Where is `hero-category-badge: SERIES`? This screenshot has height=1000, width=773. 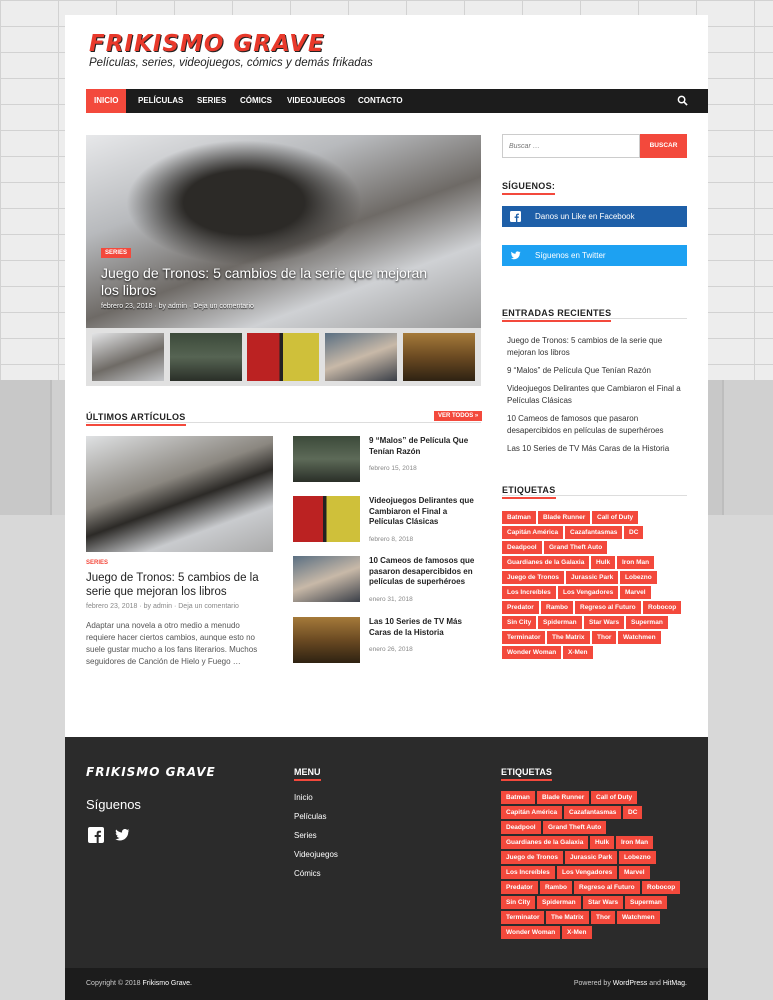 hero-category-badge: SERIES is located at coordinates (116, 253).